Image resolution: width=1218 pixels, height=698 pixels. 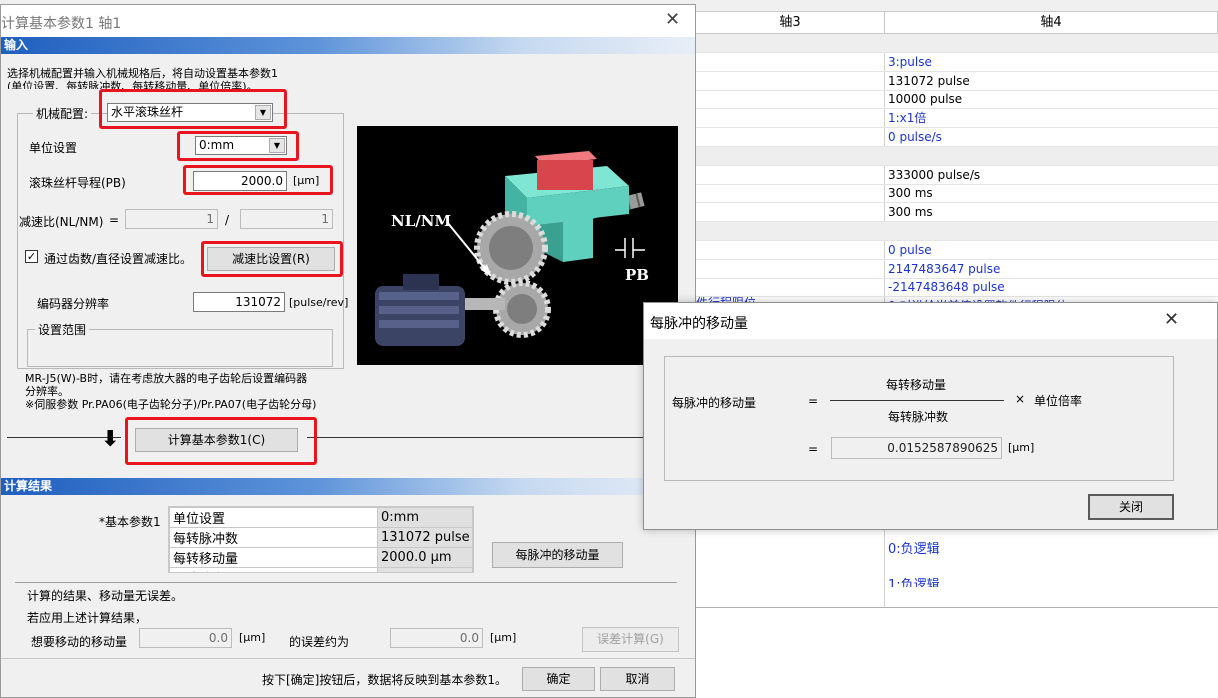 What do you see at coordinates (114, 220) in the screenshot?
I see `reduction-ratio-equals: =` at bounding box center [114, 220].